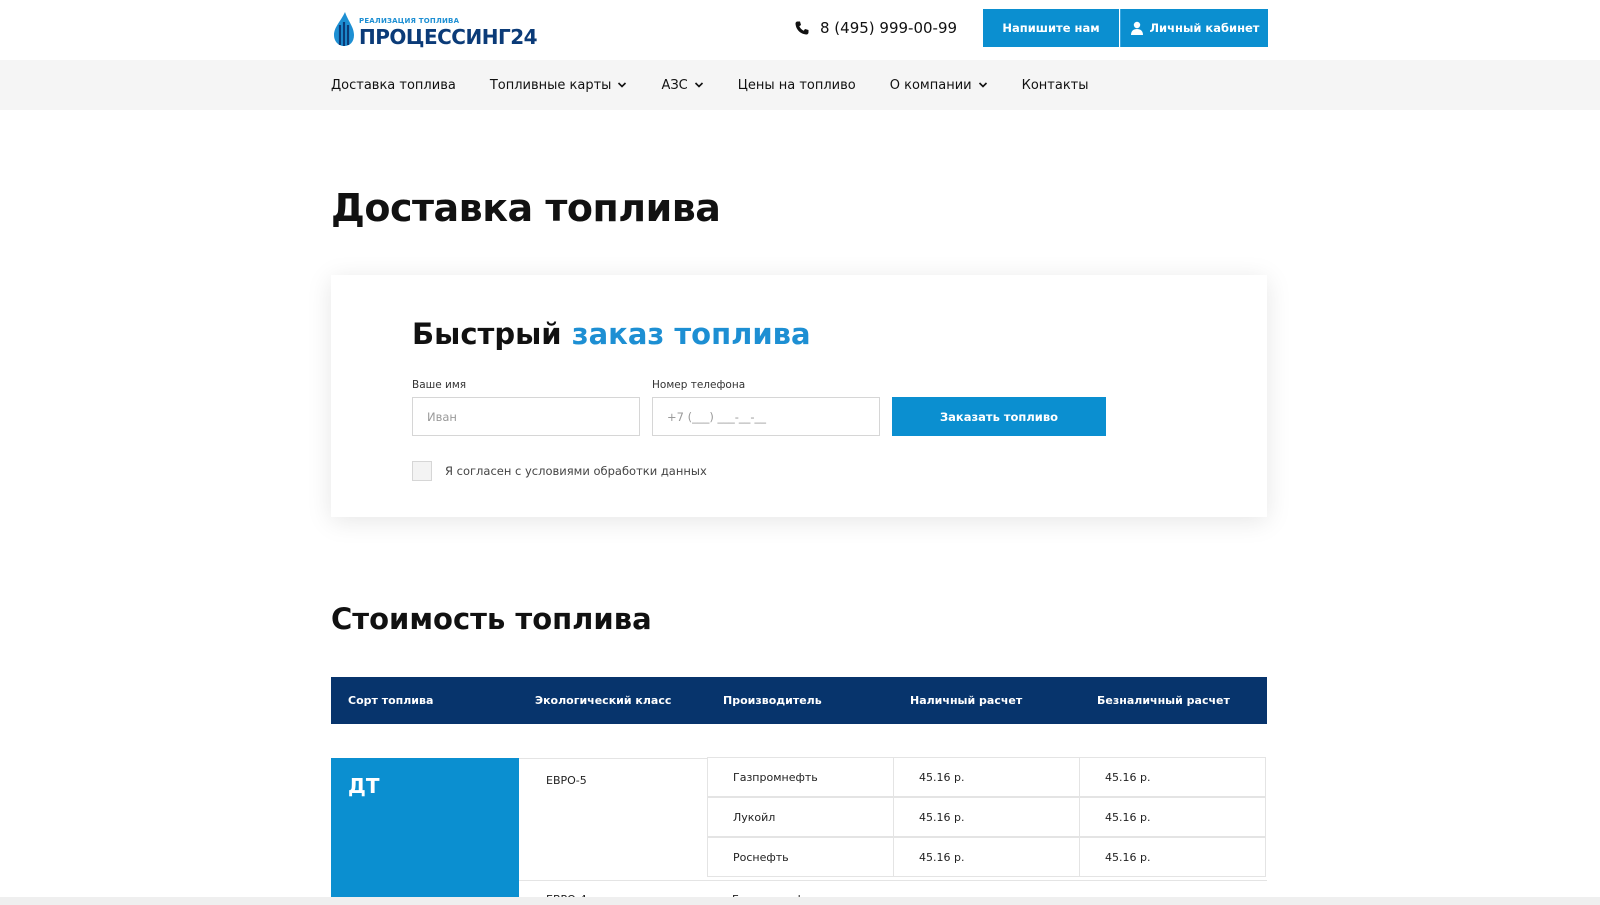 Image resolution: width=1600 pixels, height=905 pixels. What do you see at coordinates (526, 208) in the screenshot?
I see `page-title: Доставка топлива` at bounding box center [526, 208].